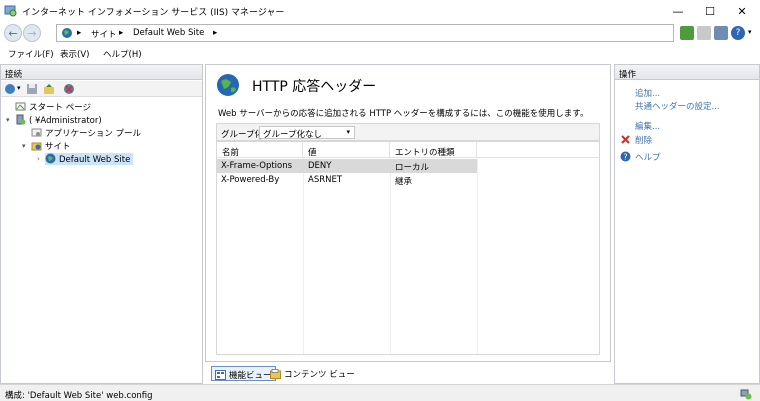 This screenshot has height=401, width=760. I want to click on menu-view: 表示(V), so click(74, 54).